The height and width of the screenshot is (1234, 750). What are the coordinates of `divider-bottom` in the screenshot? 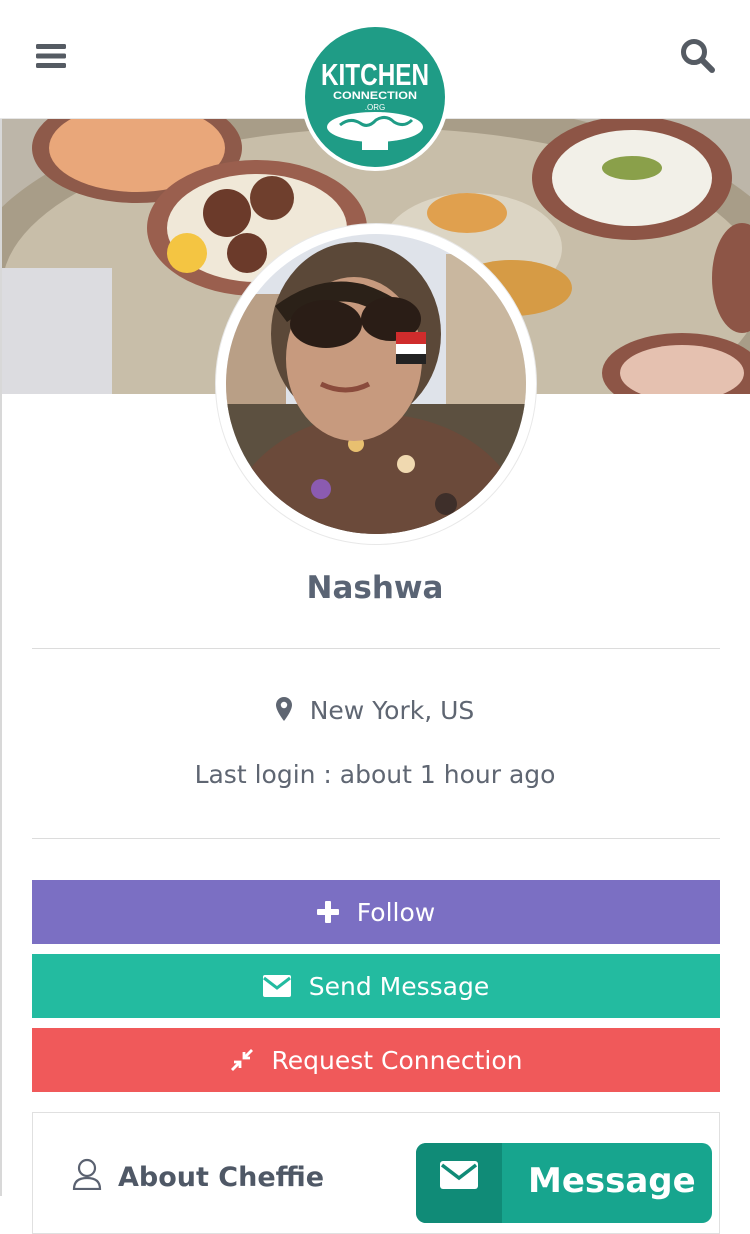 It's located at (376, 838).